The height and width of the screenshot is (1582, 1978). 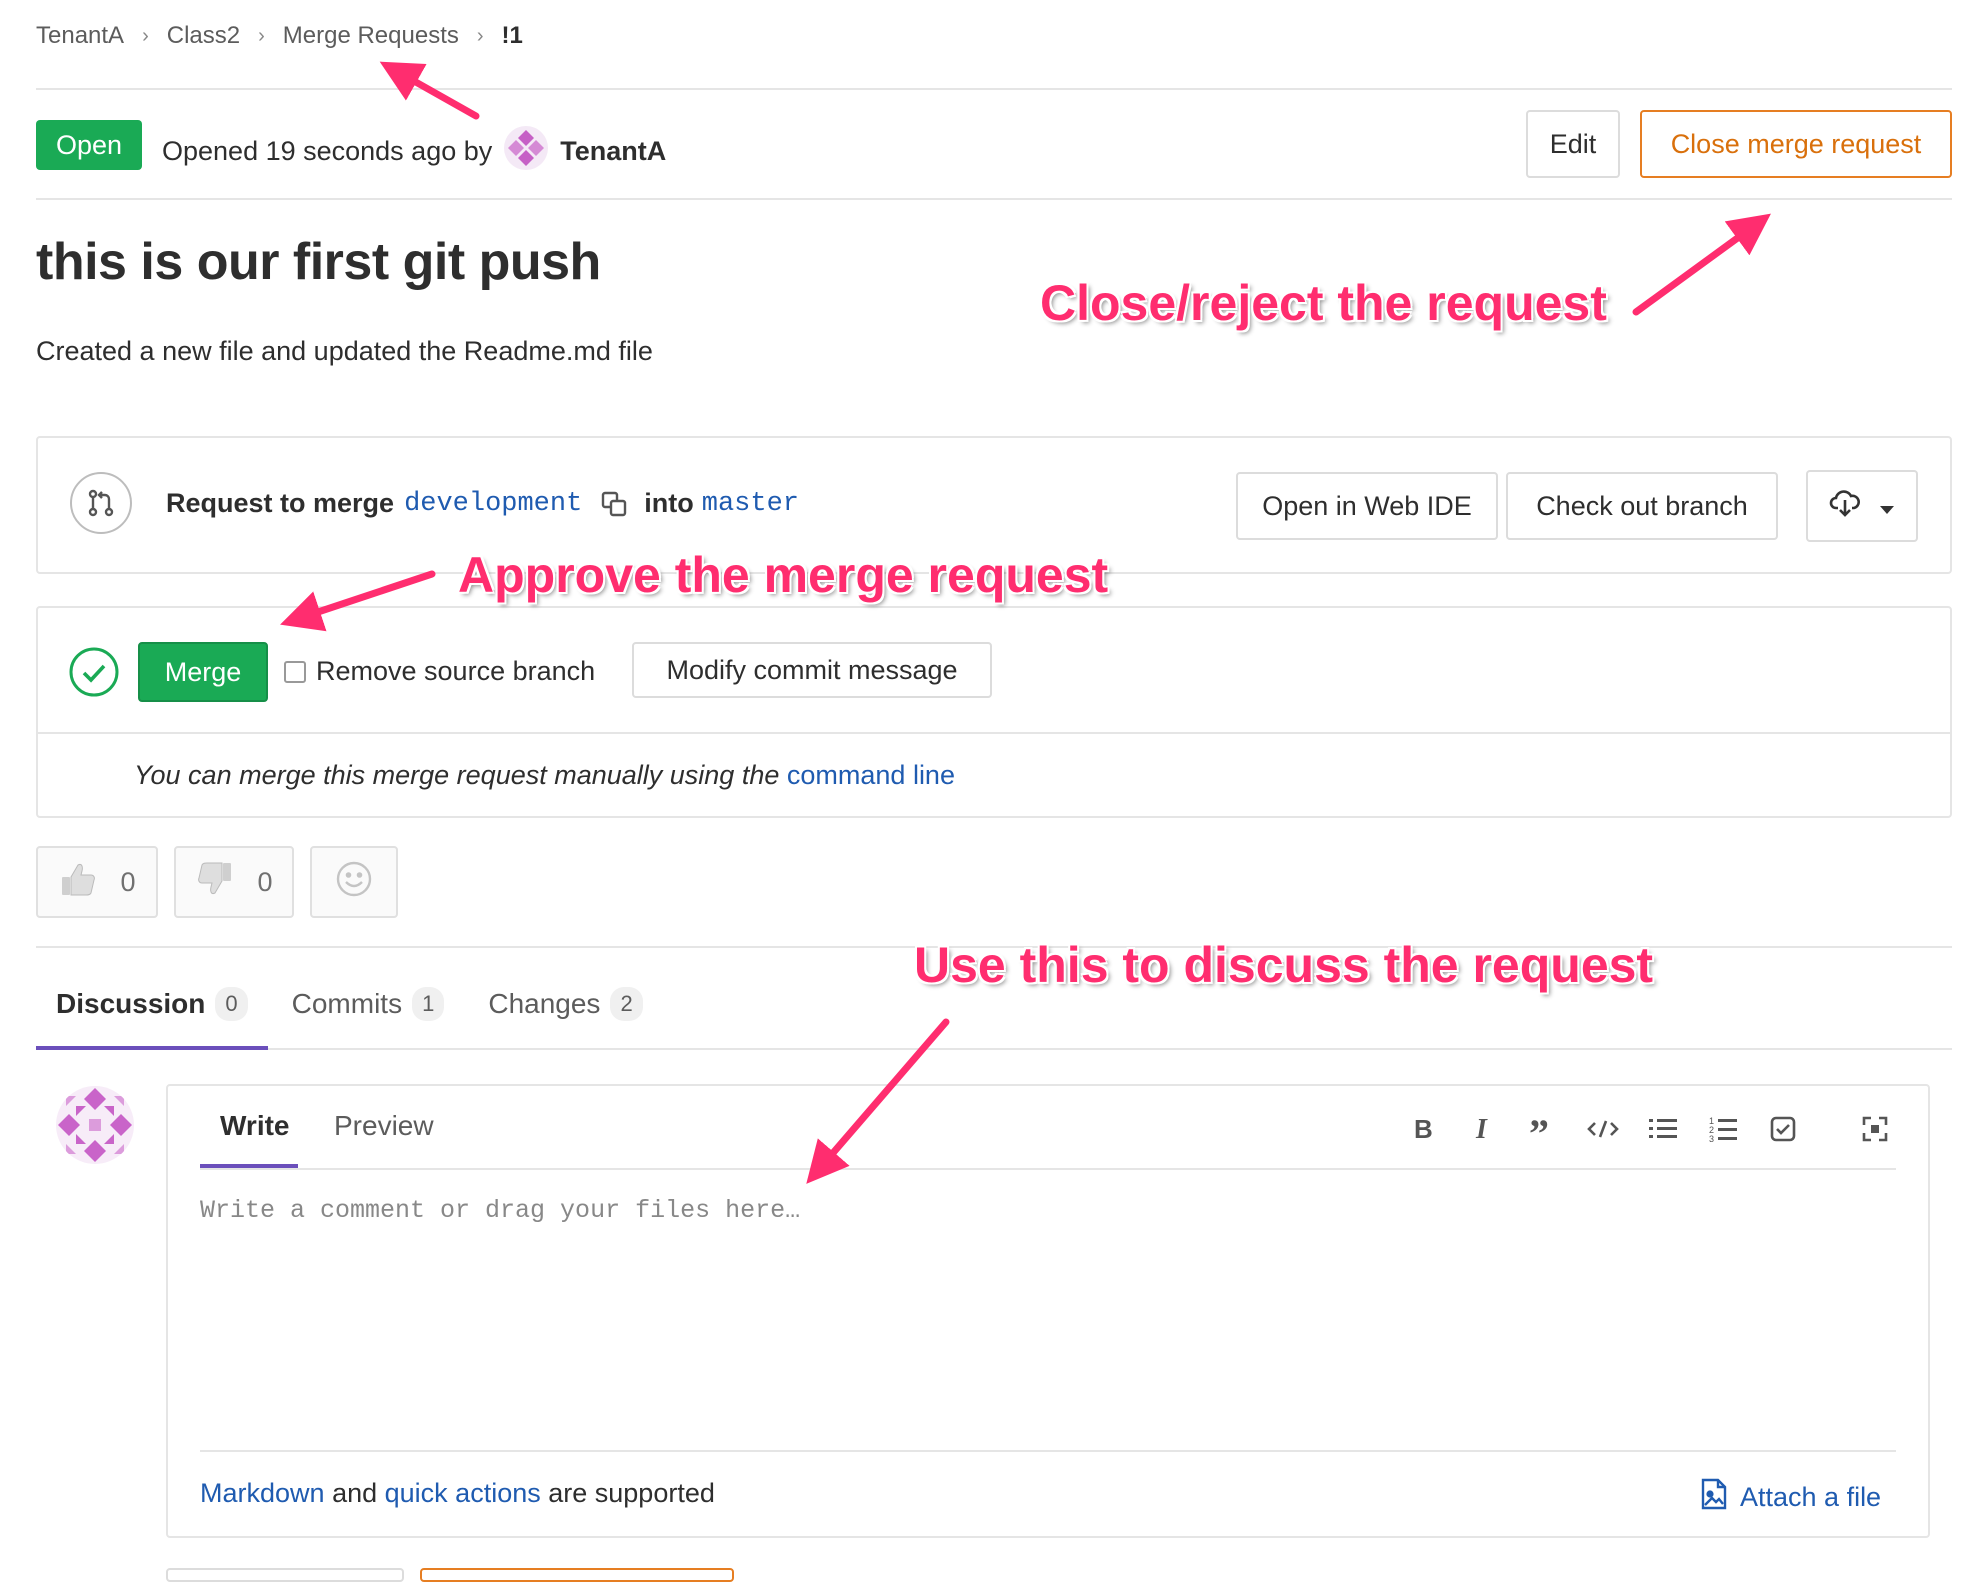 What do you see at coordinates (455, 671) in the screenshot?
I see `remove-source-branch-label: Remove source branch` at bounding box center [455, 671].